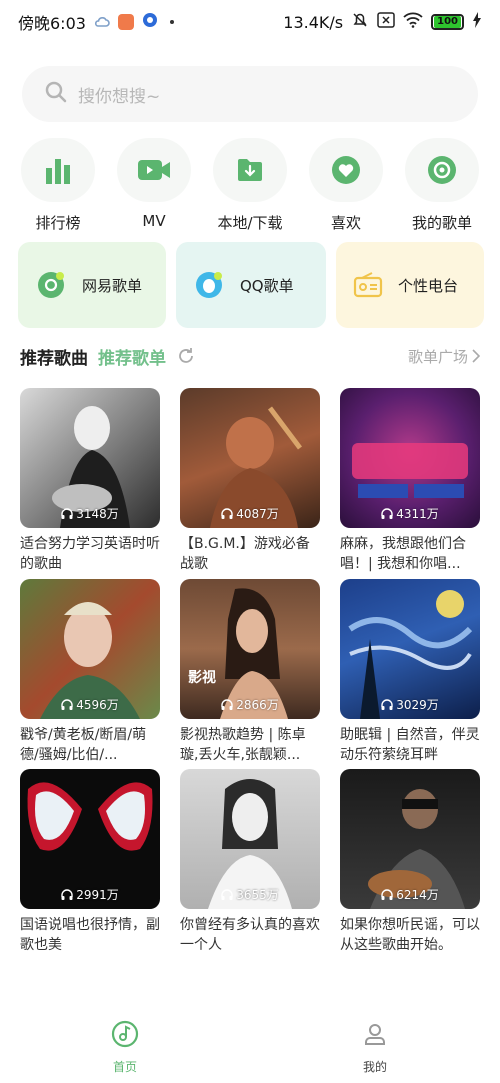 The width and height of the screenshot is (500, 1083). I want to click on status-time: 傍晚6:03, so click(52, 23).